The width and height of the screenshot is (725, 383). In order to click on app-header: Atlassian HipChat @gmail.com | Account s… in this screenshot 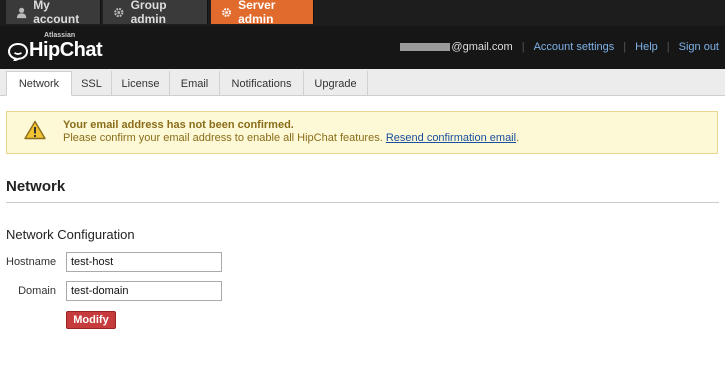, I will do `click(362, 47)`.